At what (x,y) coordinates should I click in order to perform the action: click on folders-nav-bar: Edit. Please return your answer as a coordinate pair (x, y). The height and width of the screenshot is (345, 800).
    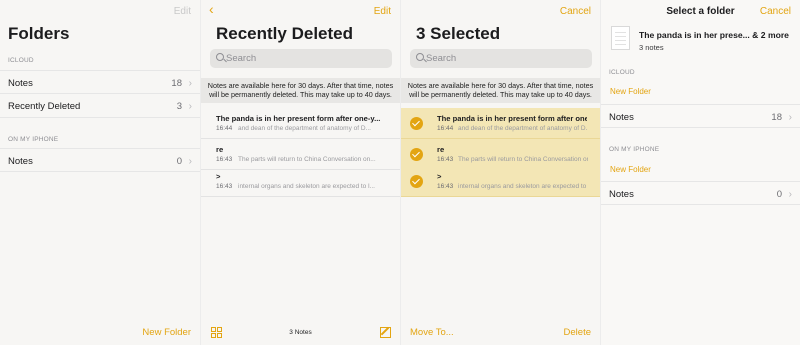
    Looking at the image, I should click on (100, 12).